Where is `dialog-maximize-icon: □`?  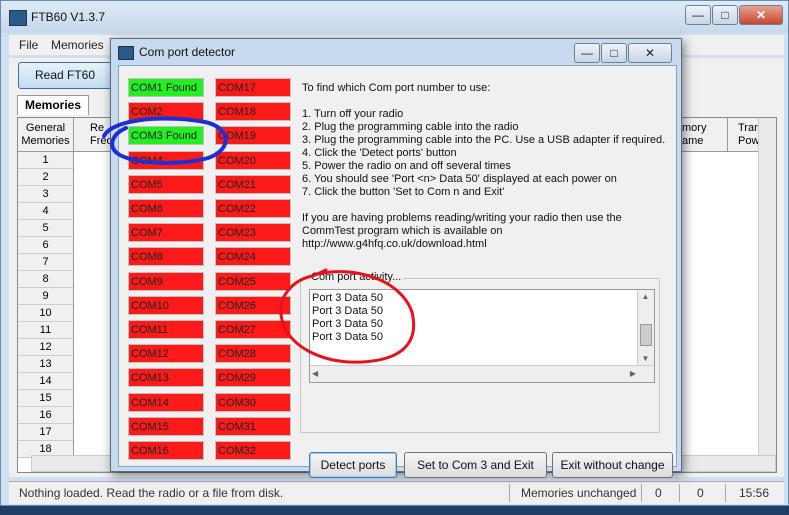 dialog-maximize-icon: □ is located at coordinates (614, 53).